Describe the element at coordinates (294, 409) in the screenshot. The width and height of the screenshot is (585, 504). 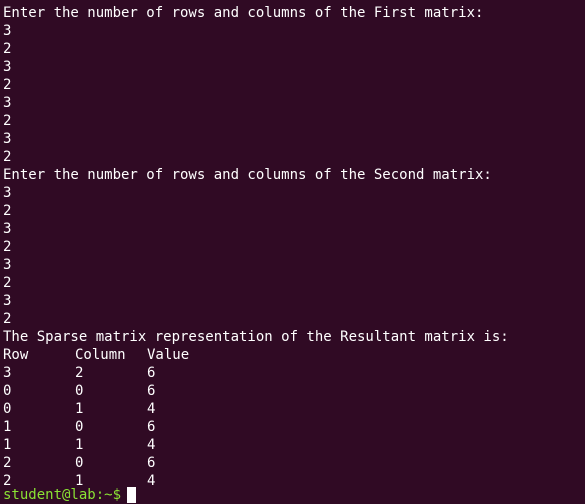
I see `table-row: 0 1 4` at that location.